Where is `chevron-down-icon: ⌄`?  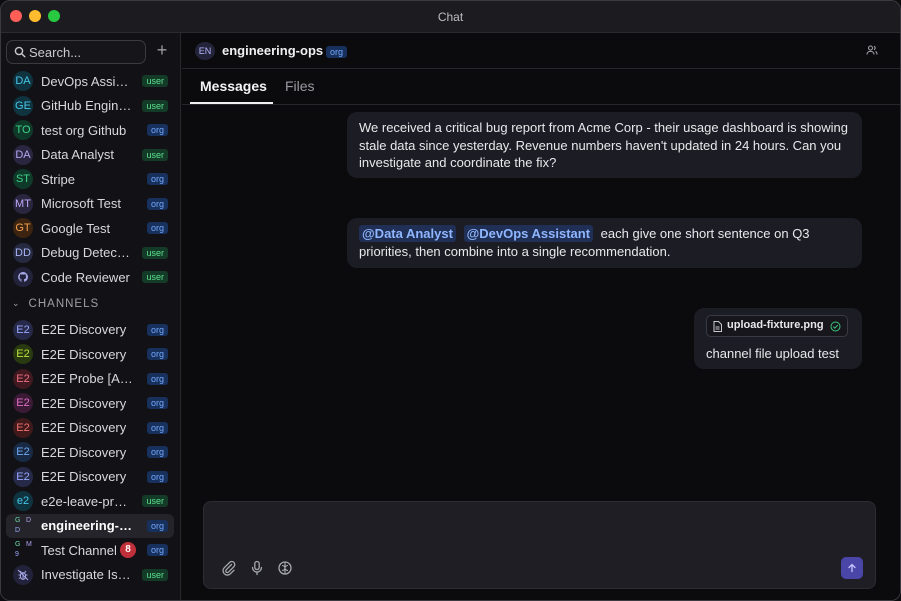 chevron-down-icon: ⌄ is located at coordinates (16, 303).